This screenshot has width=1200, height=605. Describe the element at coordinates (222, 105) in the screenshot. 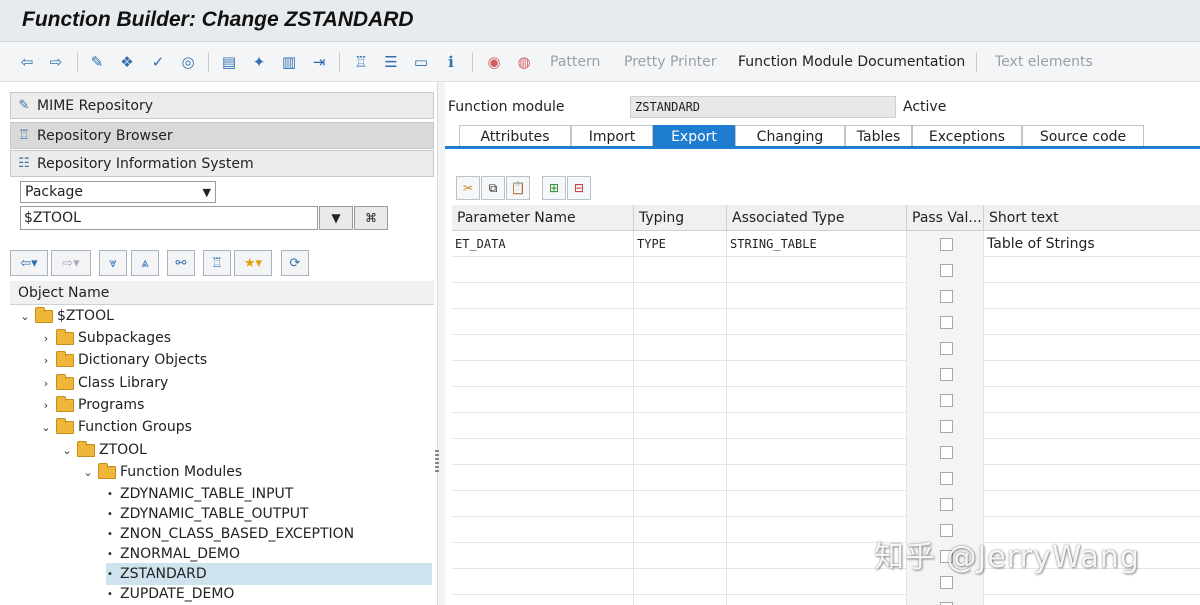

I see `nav-mime-repository: ✎ MIME Repository` at that location.